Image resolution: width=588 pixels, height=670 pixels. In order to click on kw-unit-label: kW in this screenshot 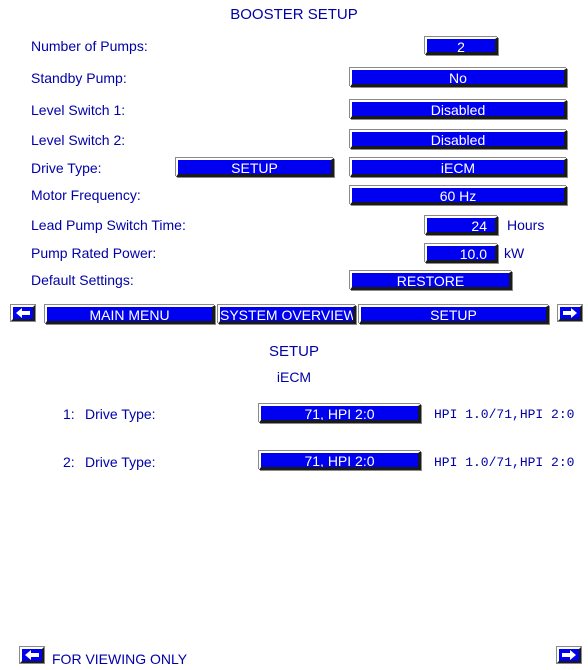, I will do `click(514, 253)`.